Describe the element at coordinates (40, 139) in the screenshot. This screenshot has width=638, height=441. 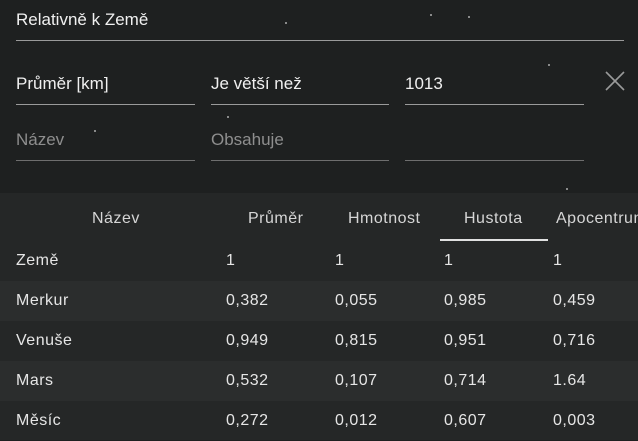
I see `filter2-property-placeholder: Název` at that location.